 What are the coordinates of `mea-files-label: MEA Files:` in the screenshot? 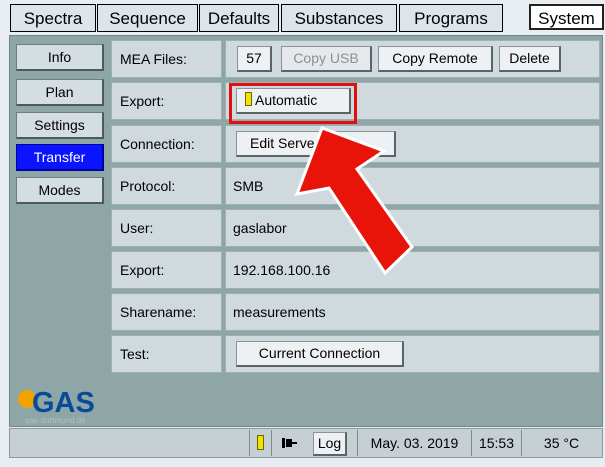 It's located at (166, 59).